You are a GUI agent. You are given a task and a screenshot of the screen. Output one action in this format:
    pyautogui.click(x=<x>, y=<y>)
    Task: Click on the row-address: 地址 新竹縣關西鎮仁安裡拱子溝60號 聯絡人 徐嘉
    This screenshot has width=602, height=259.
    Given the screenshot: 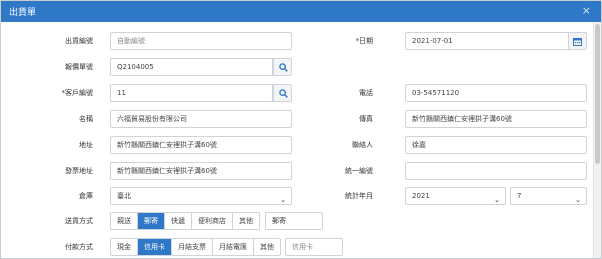 What is the action you would take?
    pyautogui.click(x=296, y=145)
    